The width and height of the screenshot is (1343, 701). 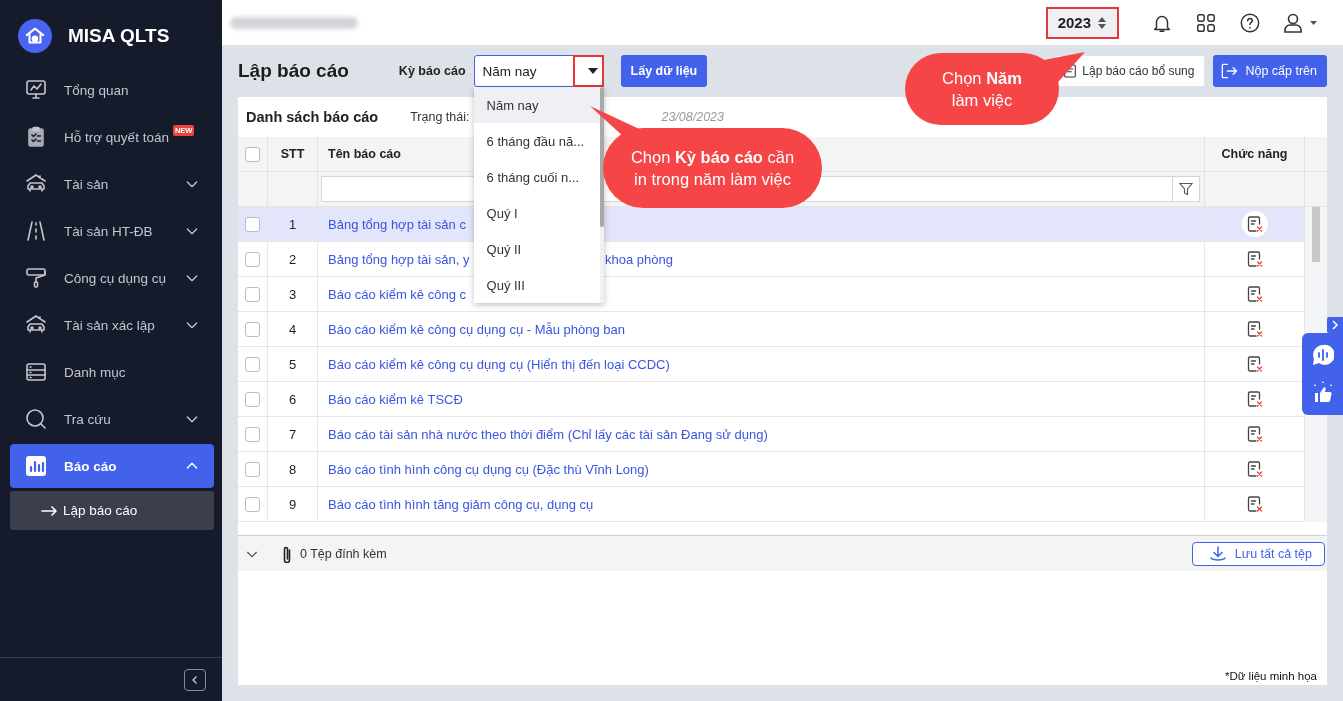 I want to click on row-number: 2, so click(x=293, y=259).